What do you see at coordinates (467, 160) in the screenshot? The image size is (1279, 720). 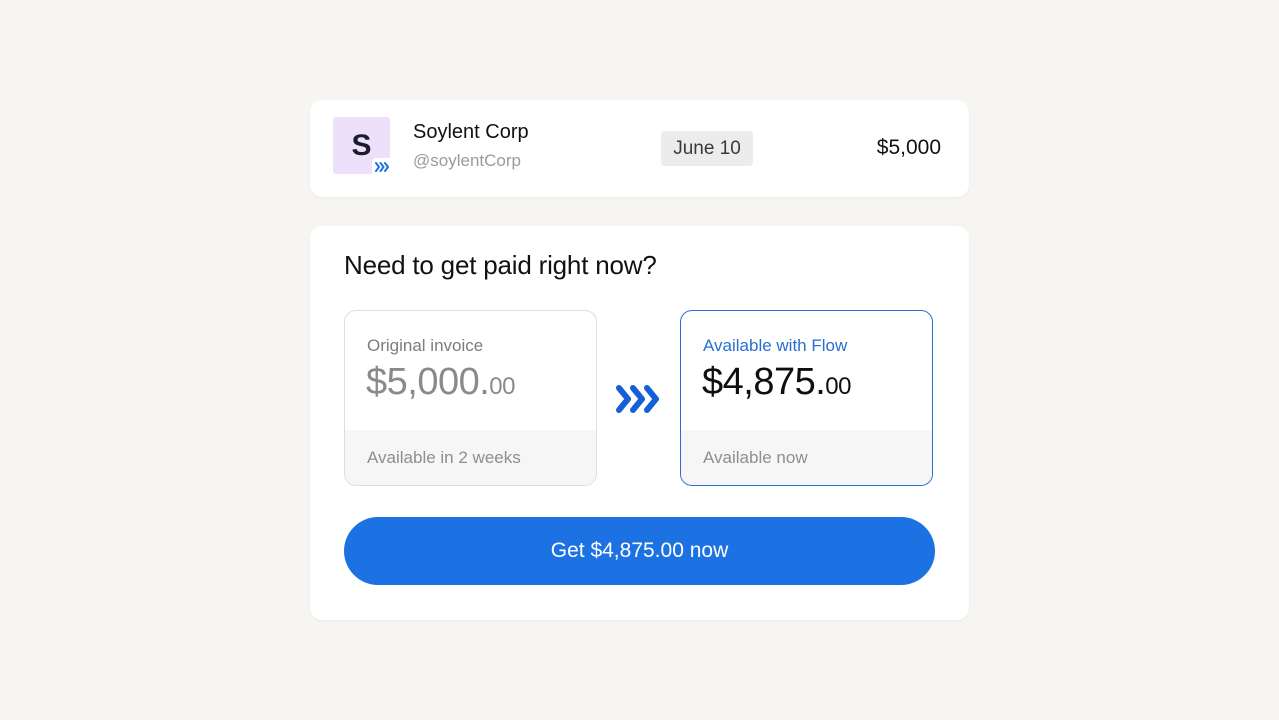 I see `company-handle: @soylentCorp` at bounding box center [467, 160].